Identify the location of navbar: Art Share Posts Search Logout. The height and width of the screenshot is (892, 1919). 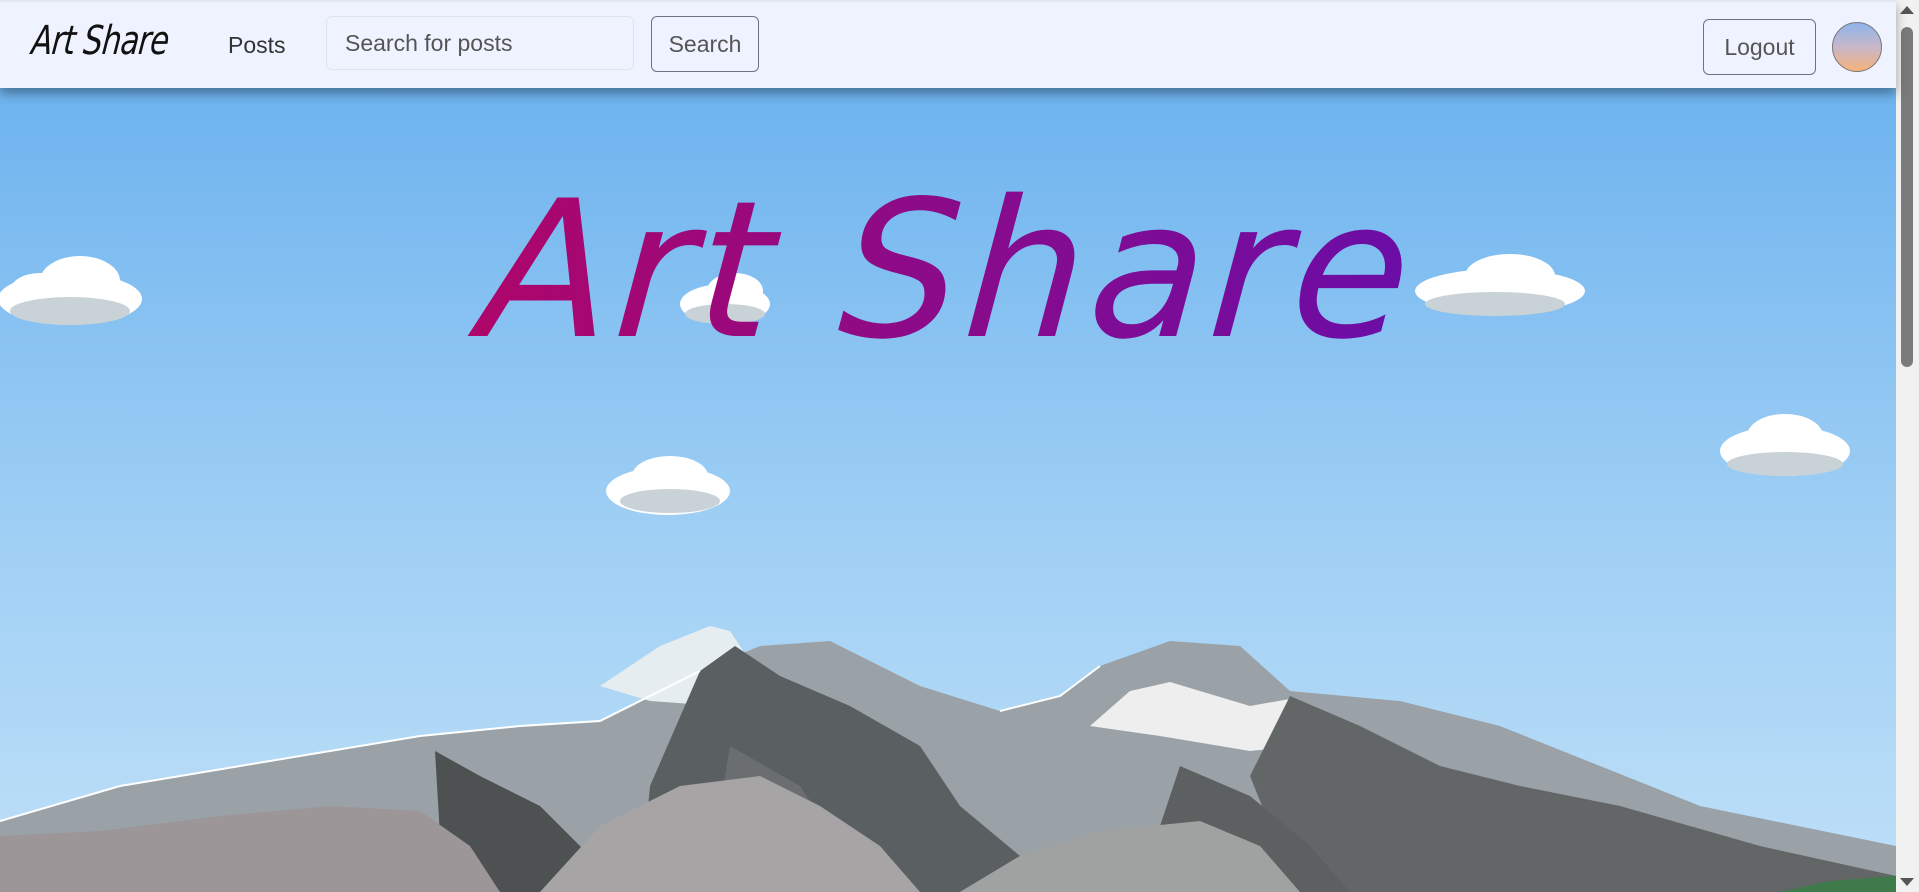
(948, 44).